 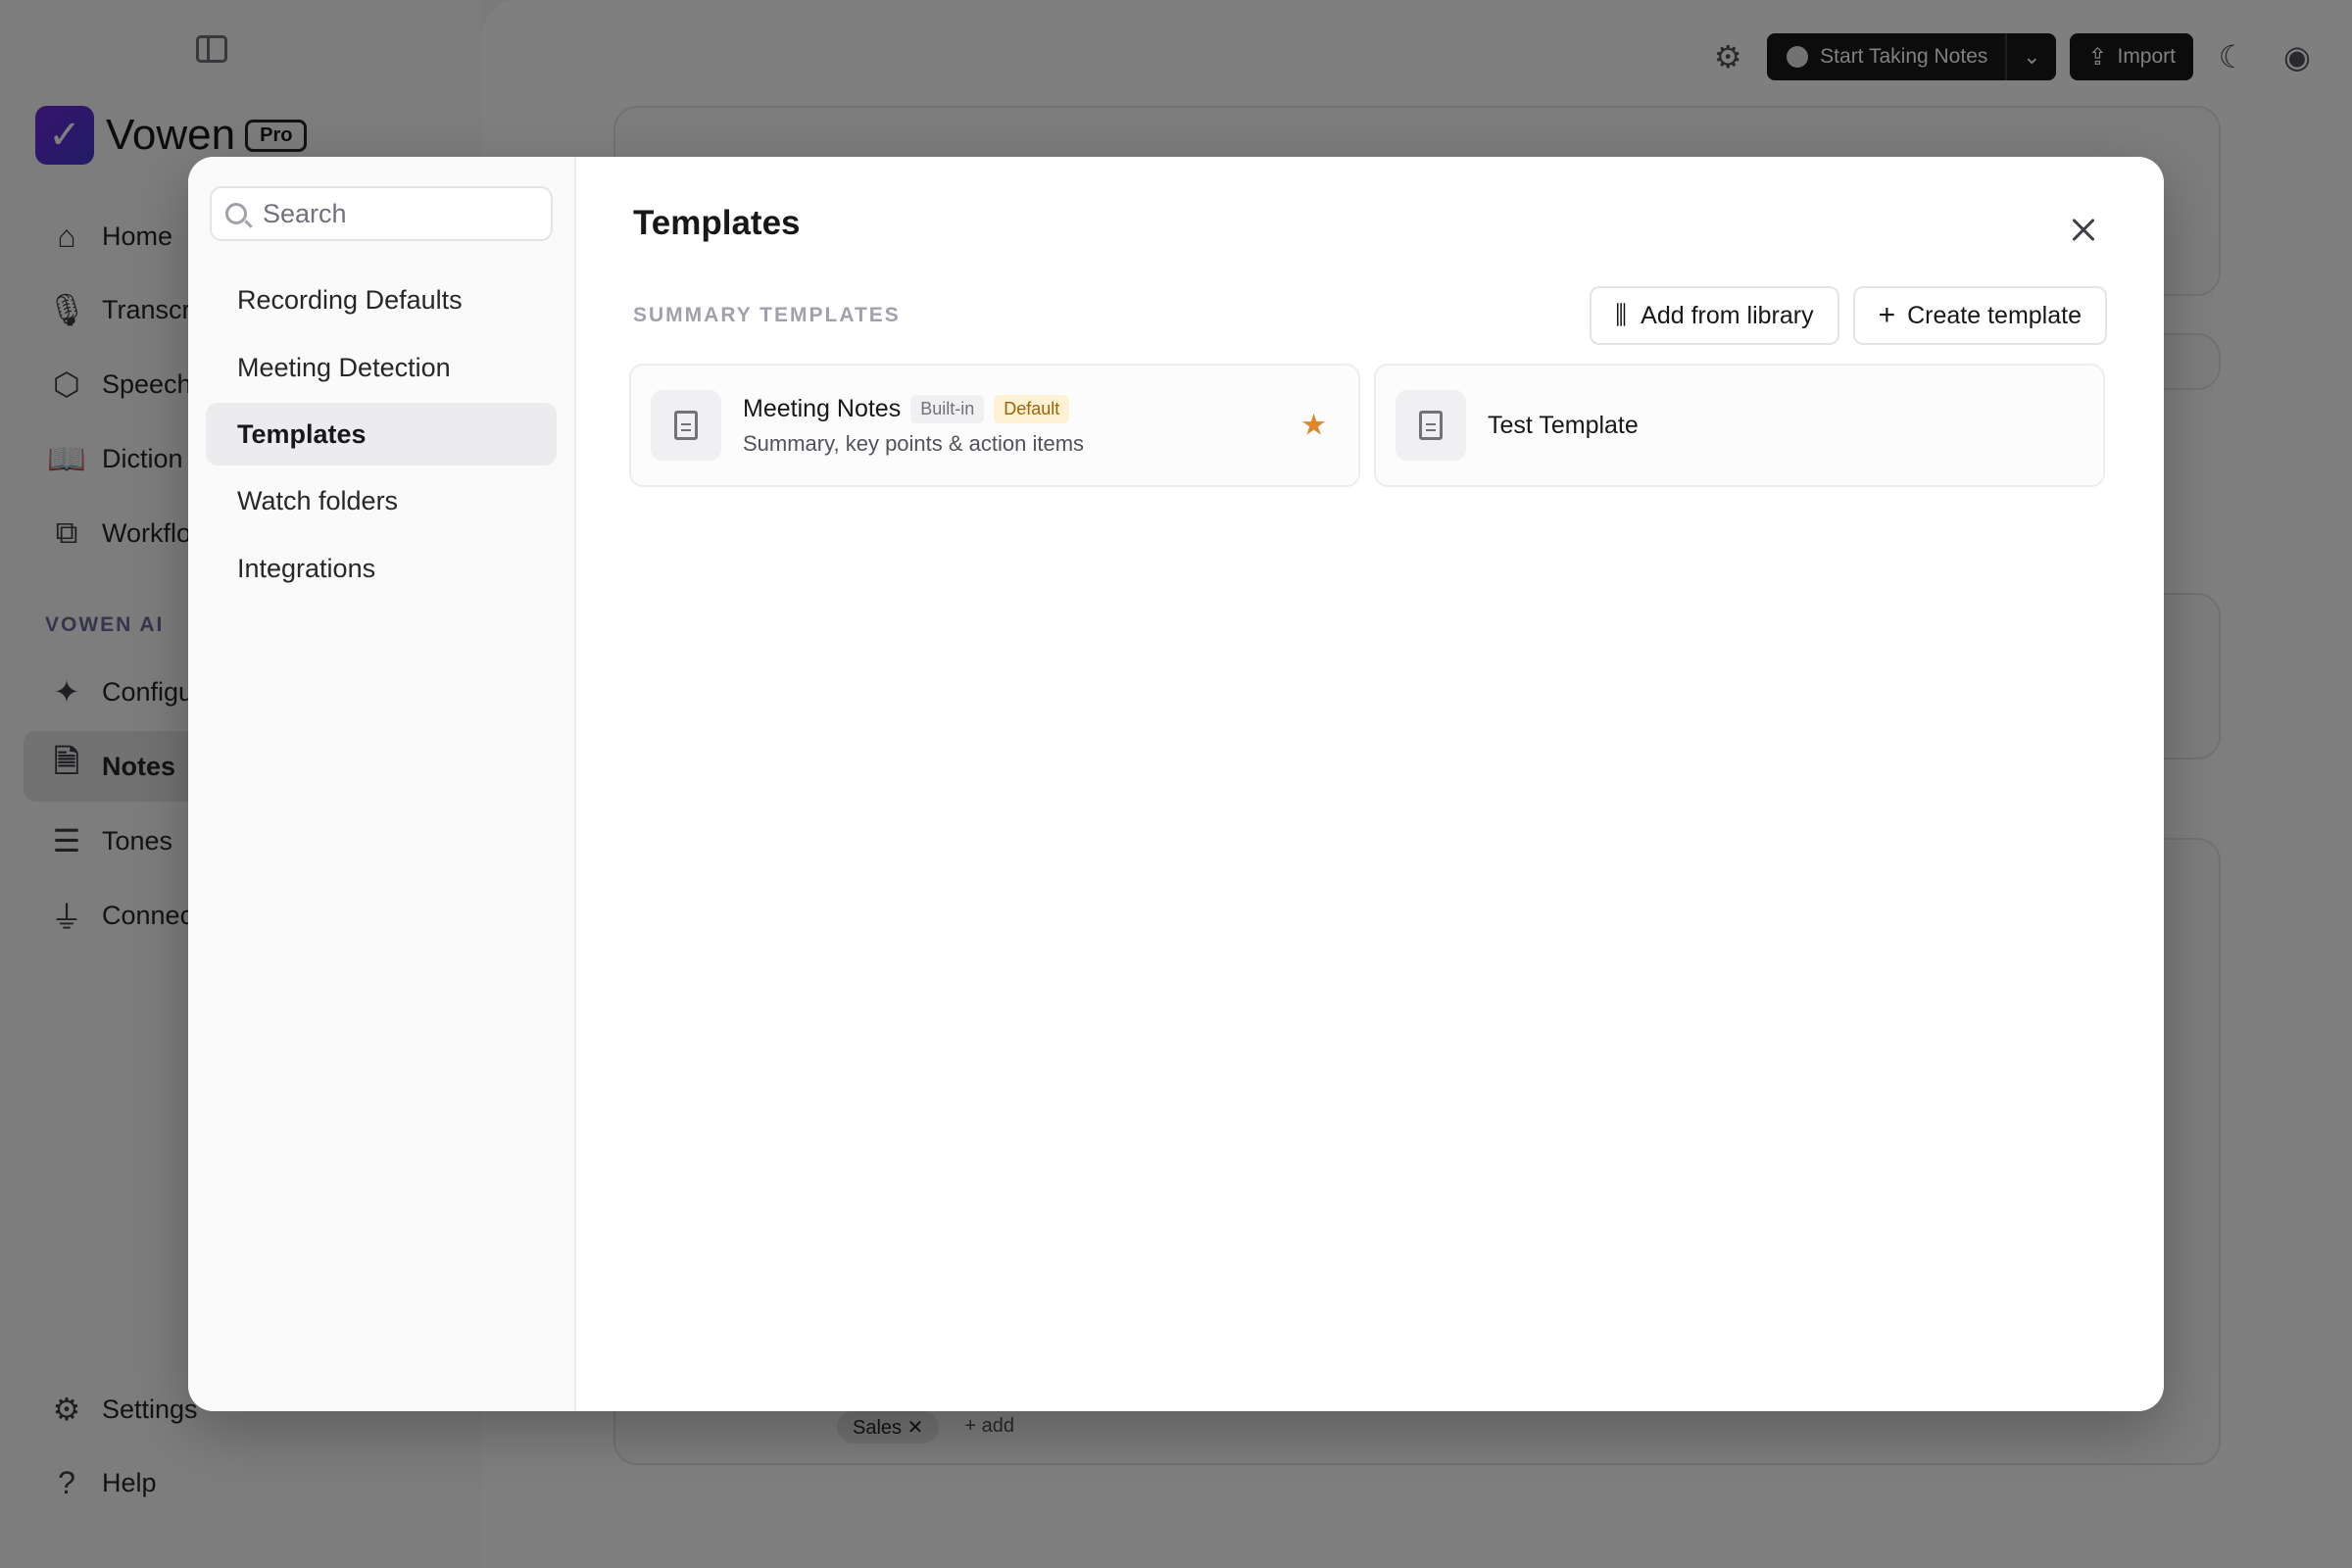 I want to click on modal-nav-watch-folders: Watch folders, so click(x=381, y=500).